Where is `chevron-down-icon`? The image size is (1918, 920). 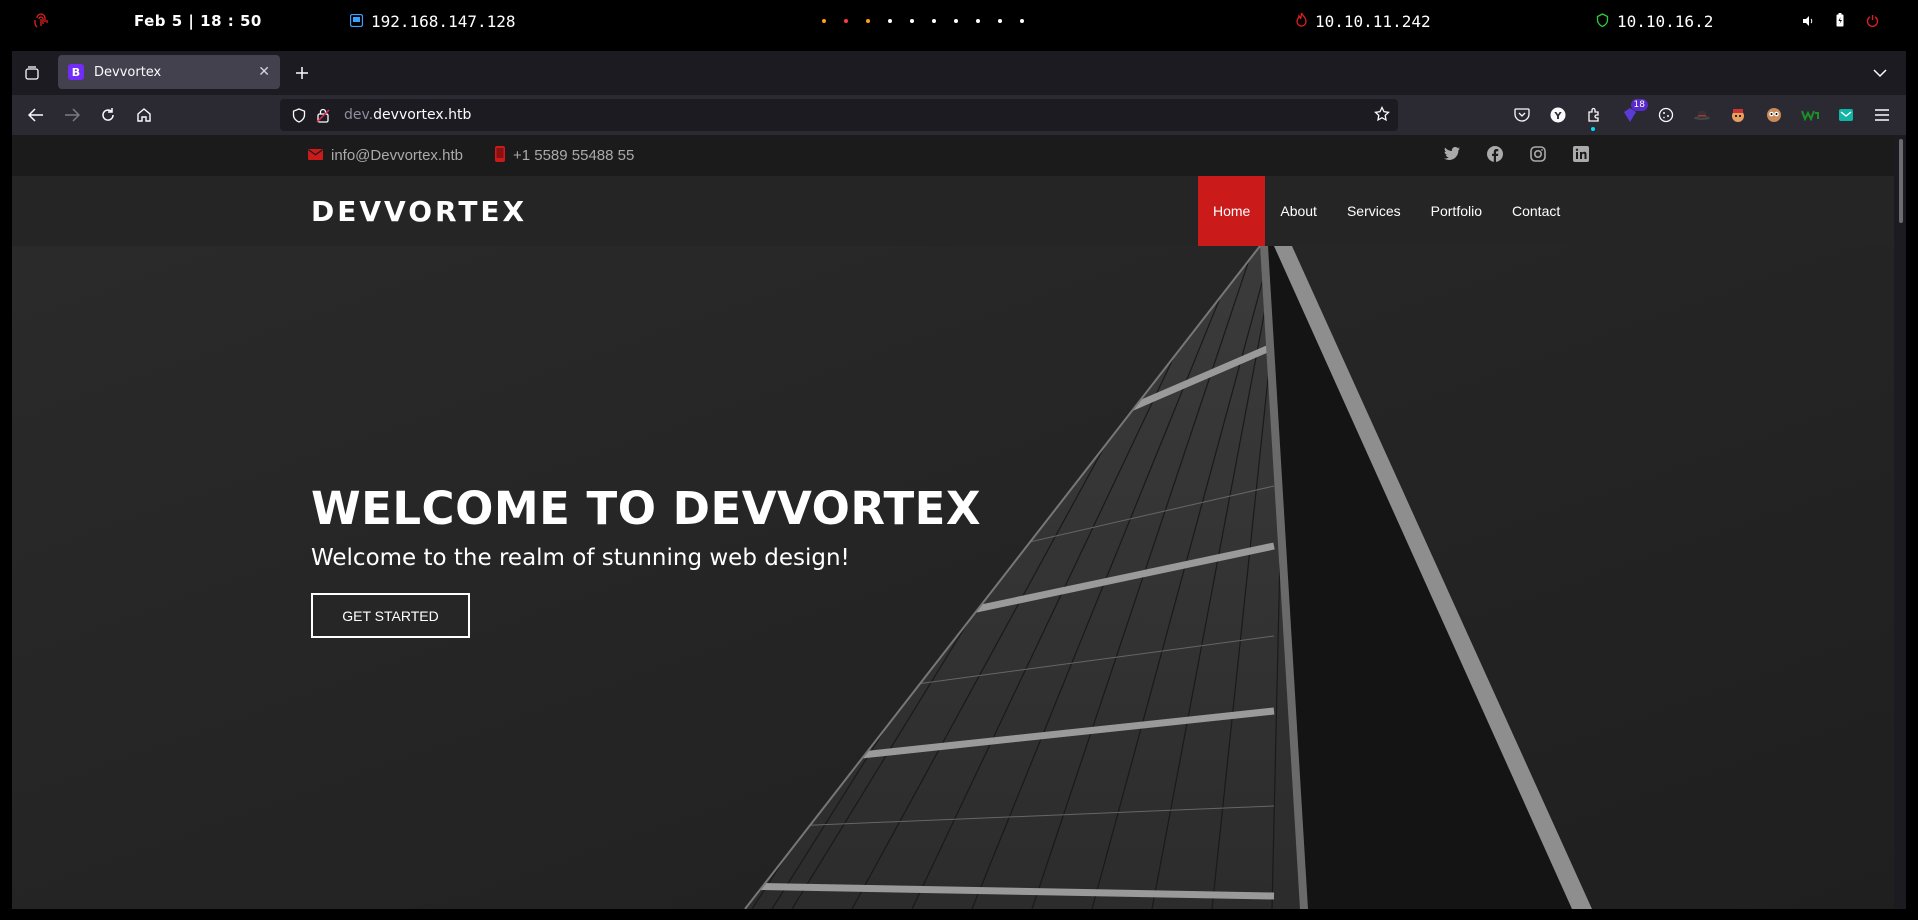 chevron-down-icon is located at coordinates (1880, 73).